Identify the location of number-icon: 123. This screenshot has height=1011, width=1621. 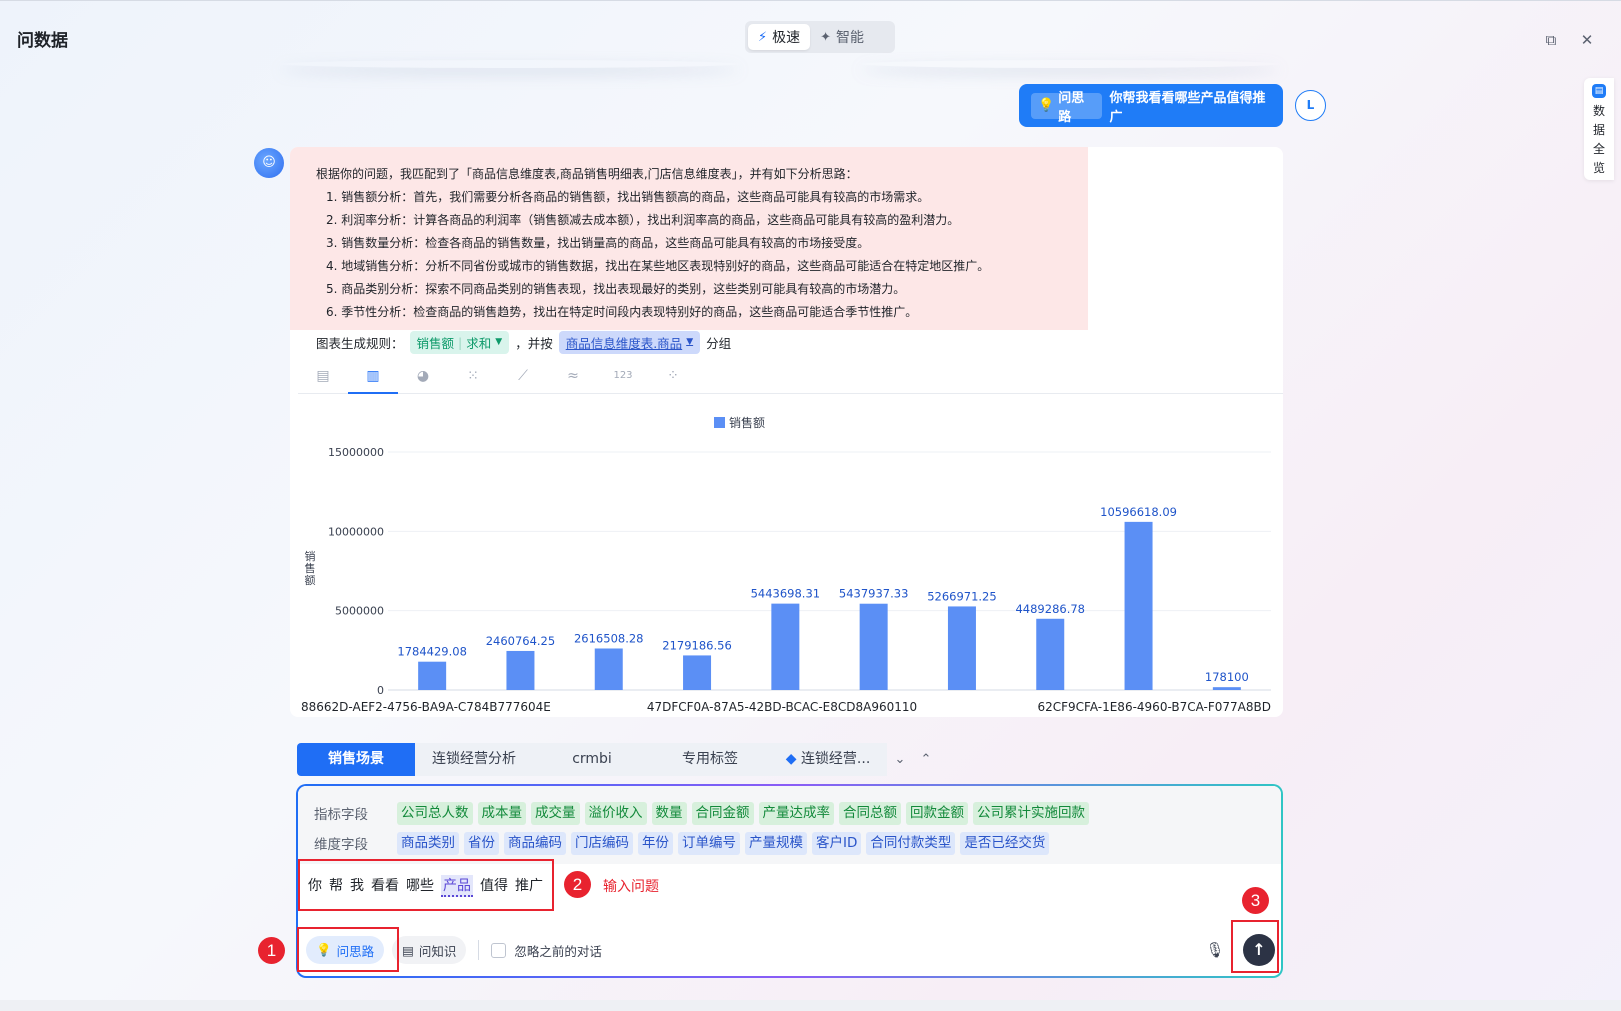
(623, 375).